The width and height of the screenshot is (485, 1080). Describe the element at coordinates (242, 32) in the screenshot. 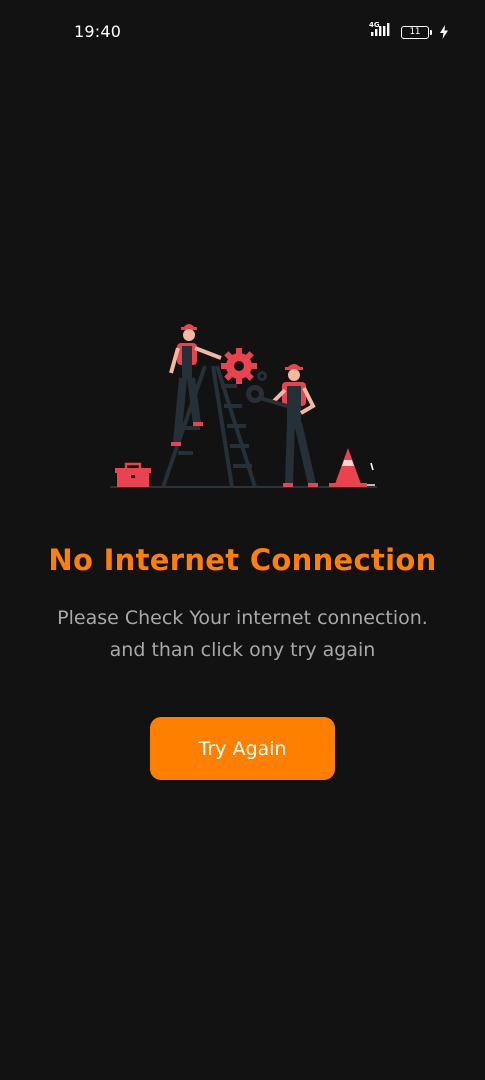

I see `status-bar: 19:40 4G 11` at that location.